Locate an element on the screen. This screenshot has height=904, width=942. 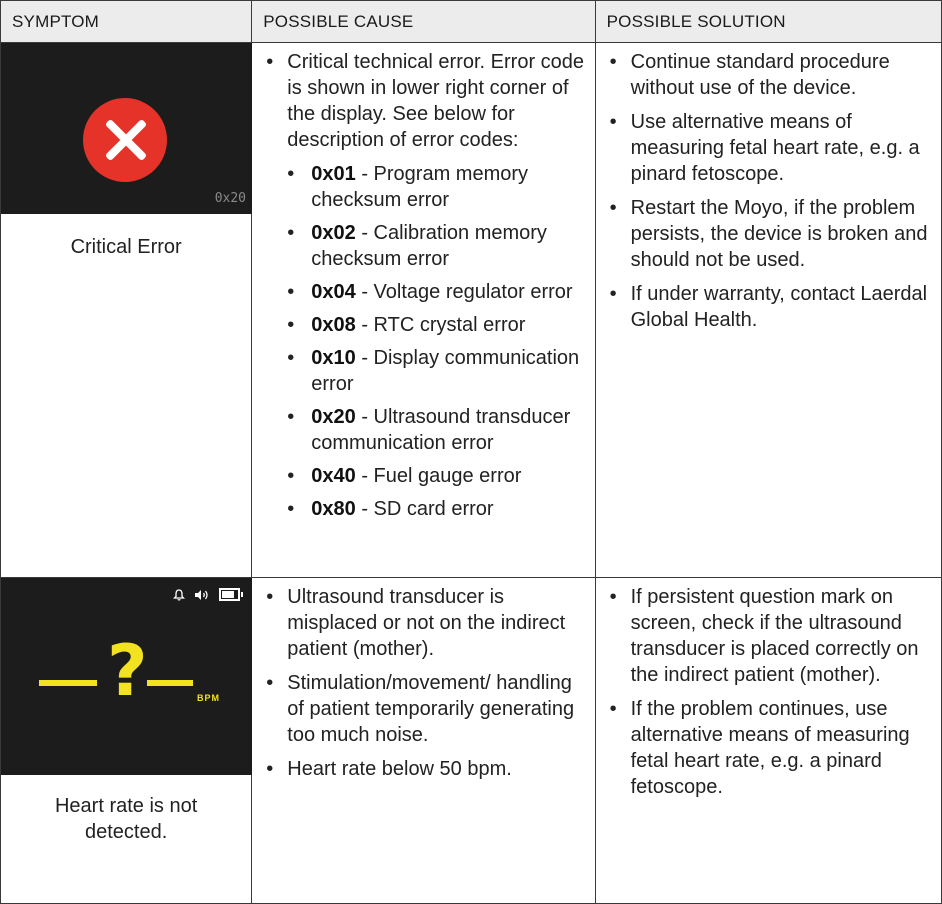
error-code: 0x02 is located at coordinates (333, 233).